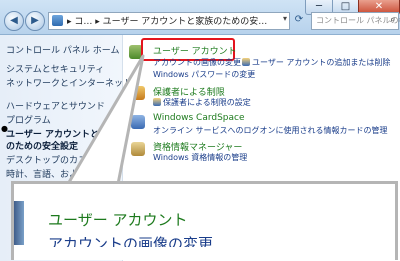  What do you see at coordinates (118, 220) in the screenshot?
I see `zoom-title: ユーザー アカウント` at bounding box center [118, 220].